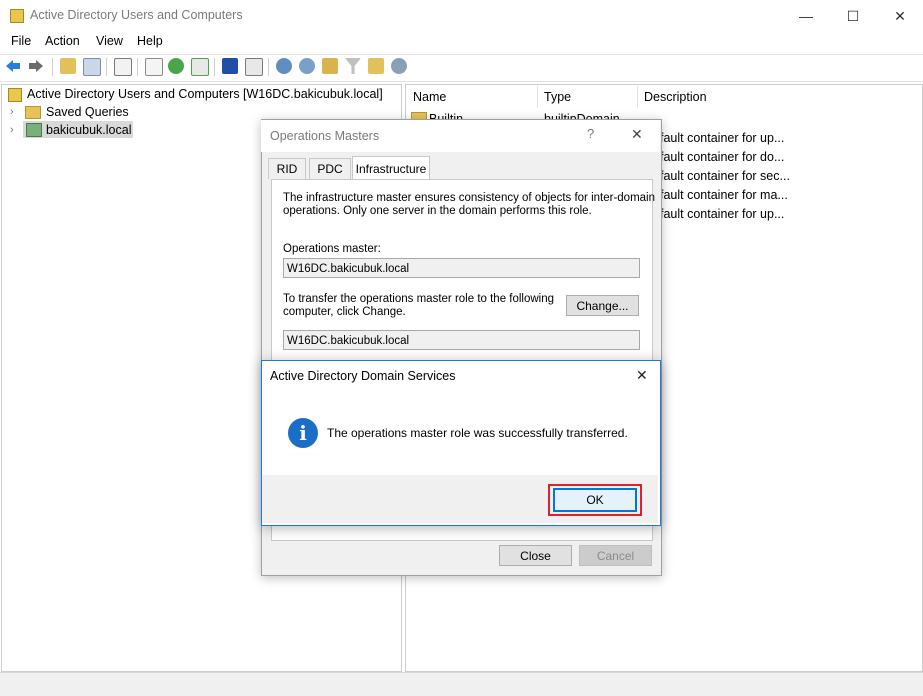 The width and height of the screenshot is (923, 696). I want to click on action-pane-icon, so click(254, 67).